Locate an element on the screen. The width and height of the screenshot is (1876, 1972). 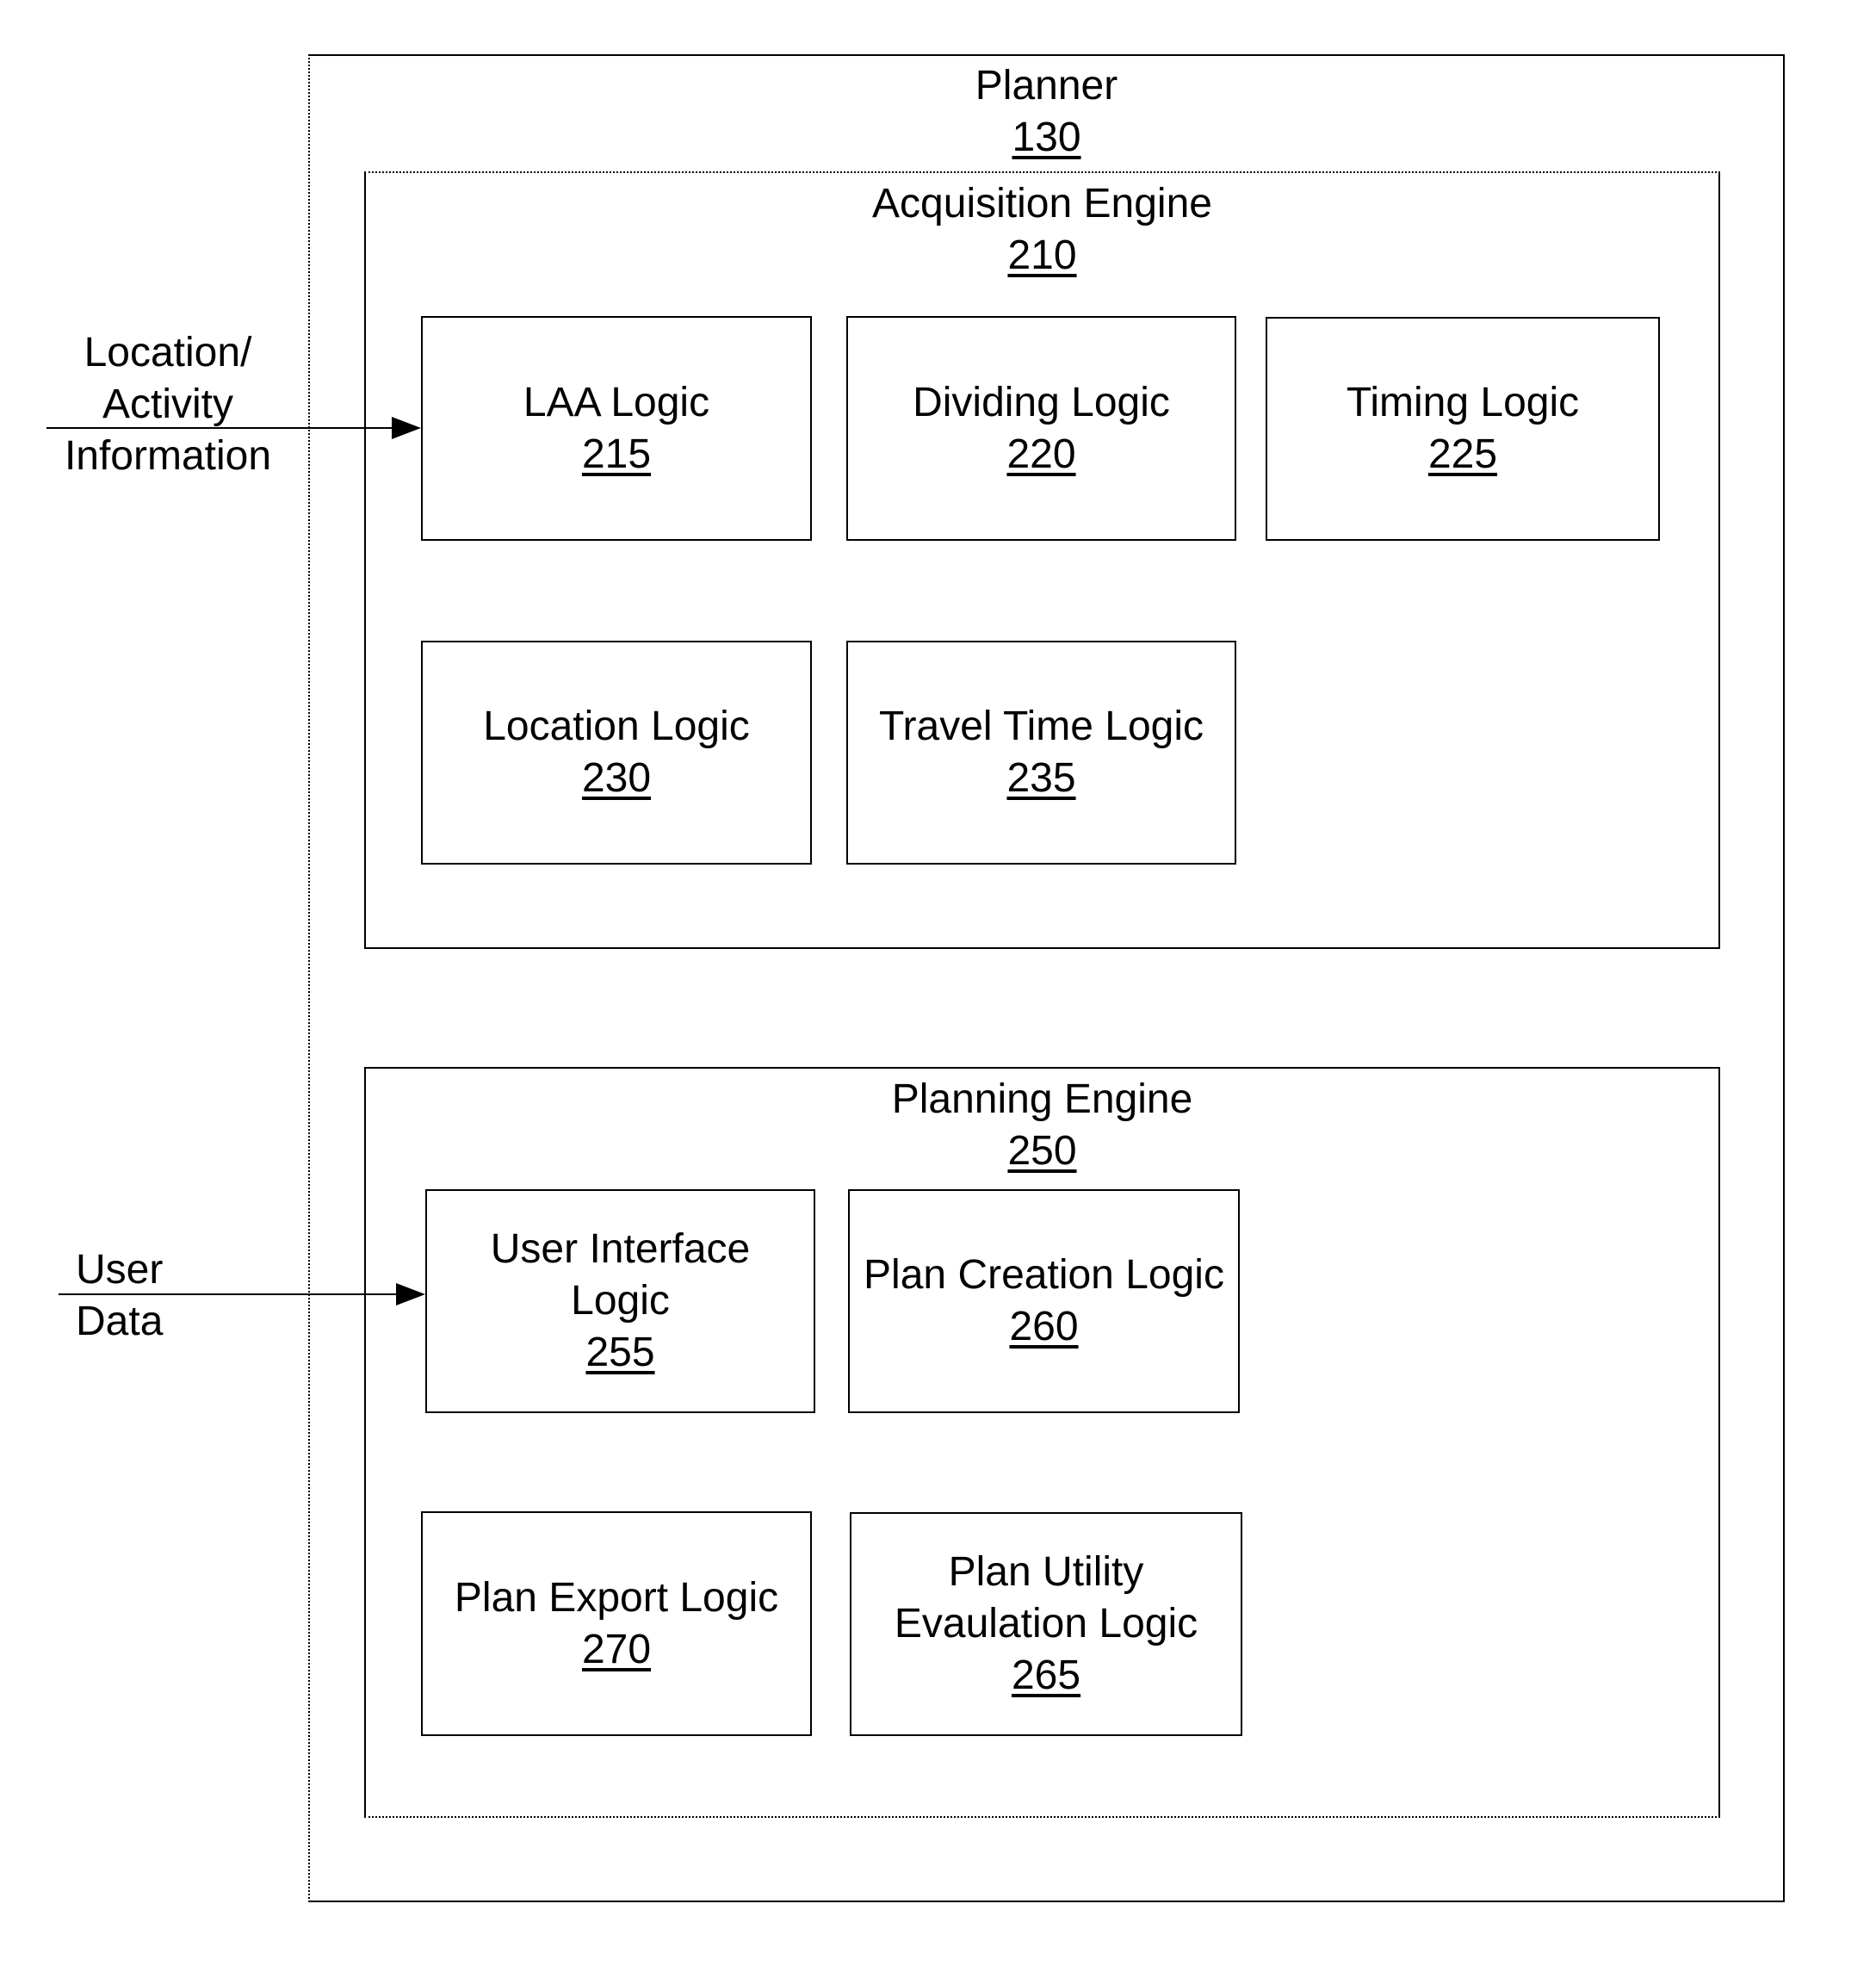
user-data-arrowhead-icon is located at coordinates (410, 1294).